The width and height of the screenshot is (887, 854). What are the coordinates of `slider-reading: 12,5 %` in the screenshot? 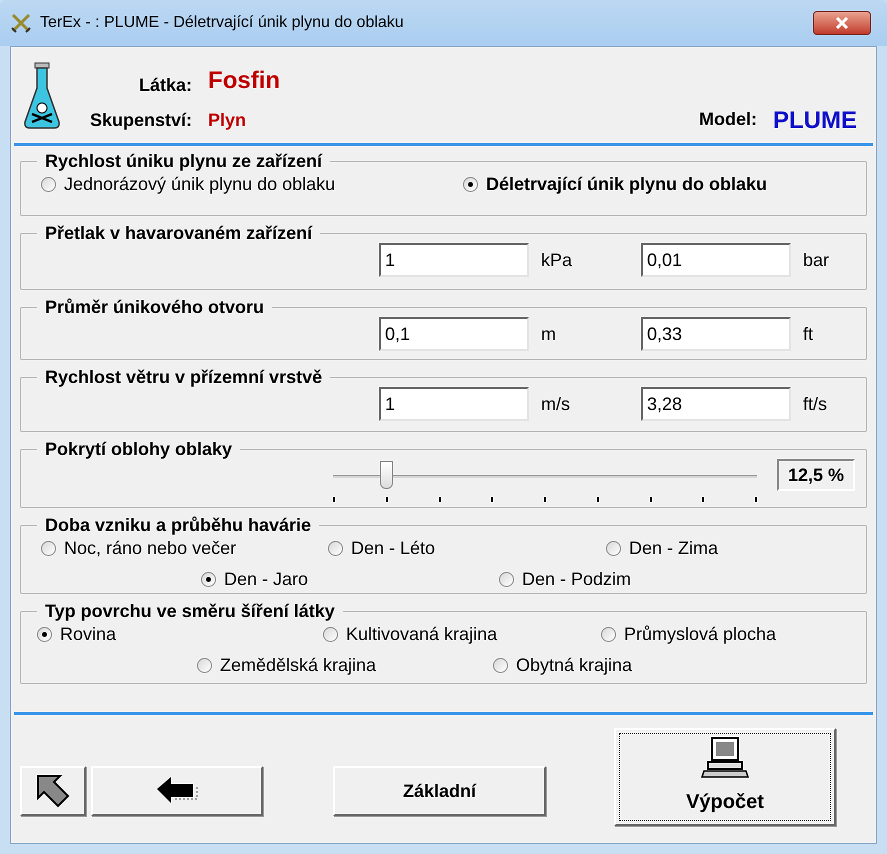 It's located at (816, 475).